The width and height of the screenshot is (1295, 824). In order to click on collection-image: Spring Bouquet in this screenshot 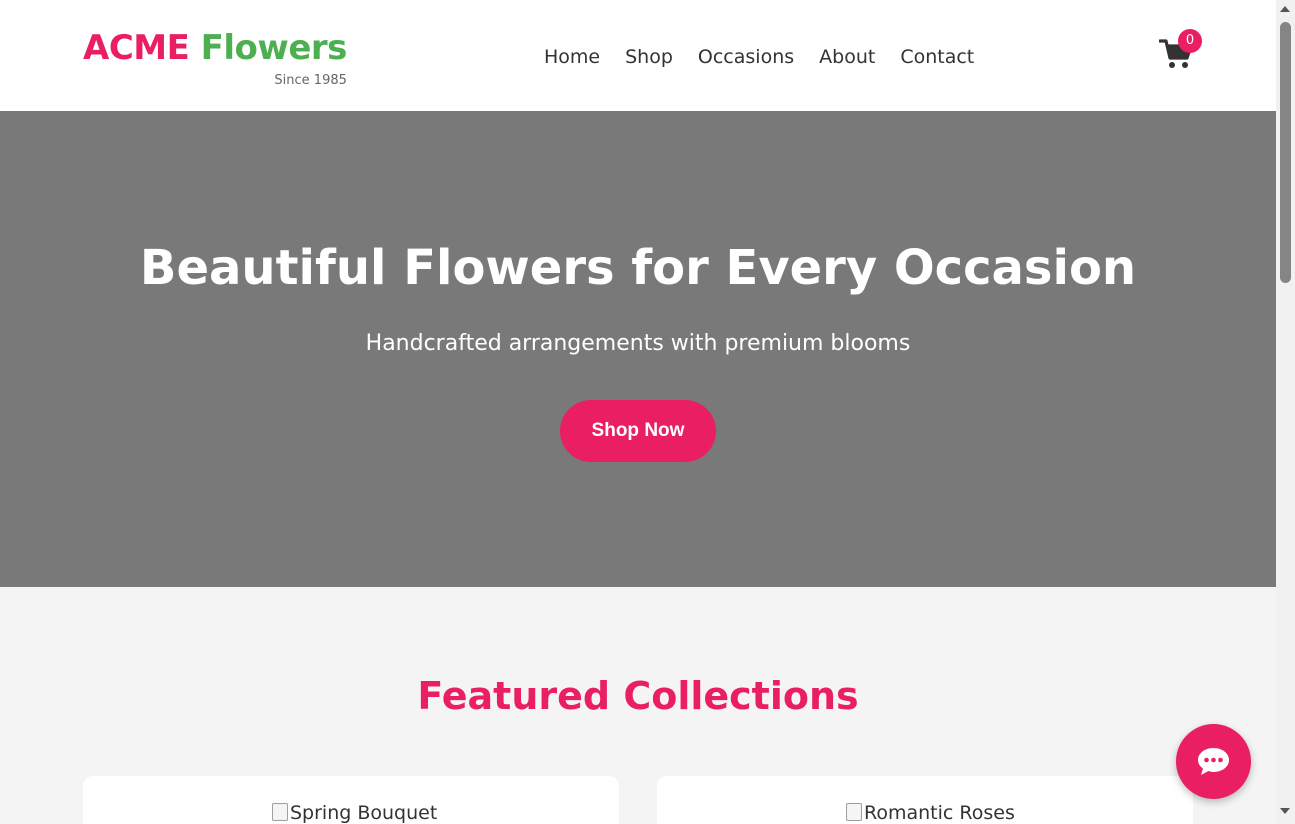, I will do `click(354, 812)`.